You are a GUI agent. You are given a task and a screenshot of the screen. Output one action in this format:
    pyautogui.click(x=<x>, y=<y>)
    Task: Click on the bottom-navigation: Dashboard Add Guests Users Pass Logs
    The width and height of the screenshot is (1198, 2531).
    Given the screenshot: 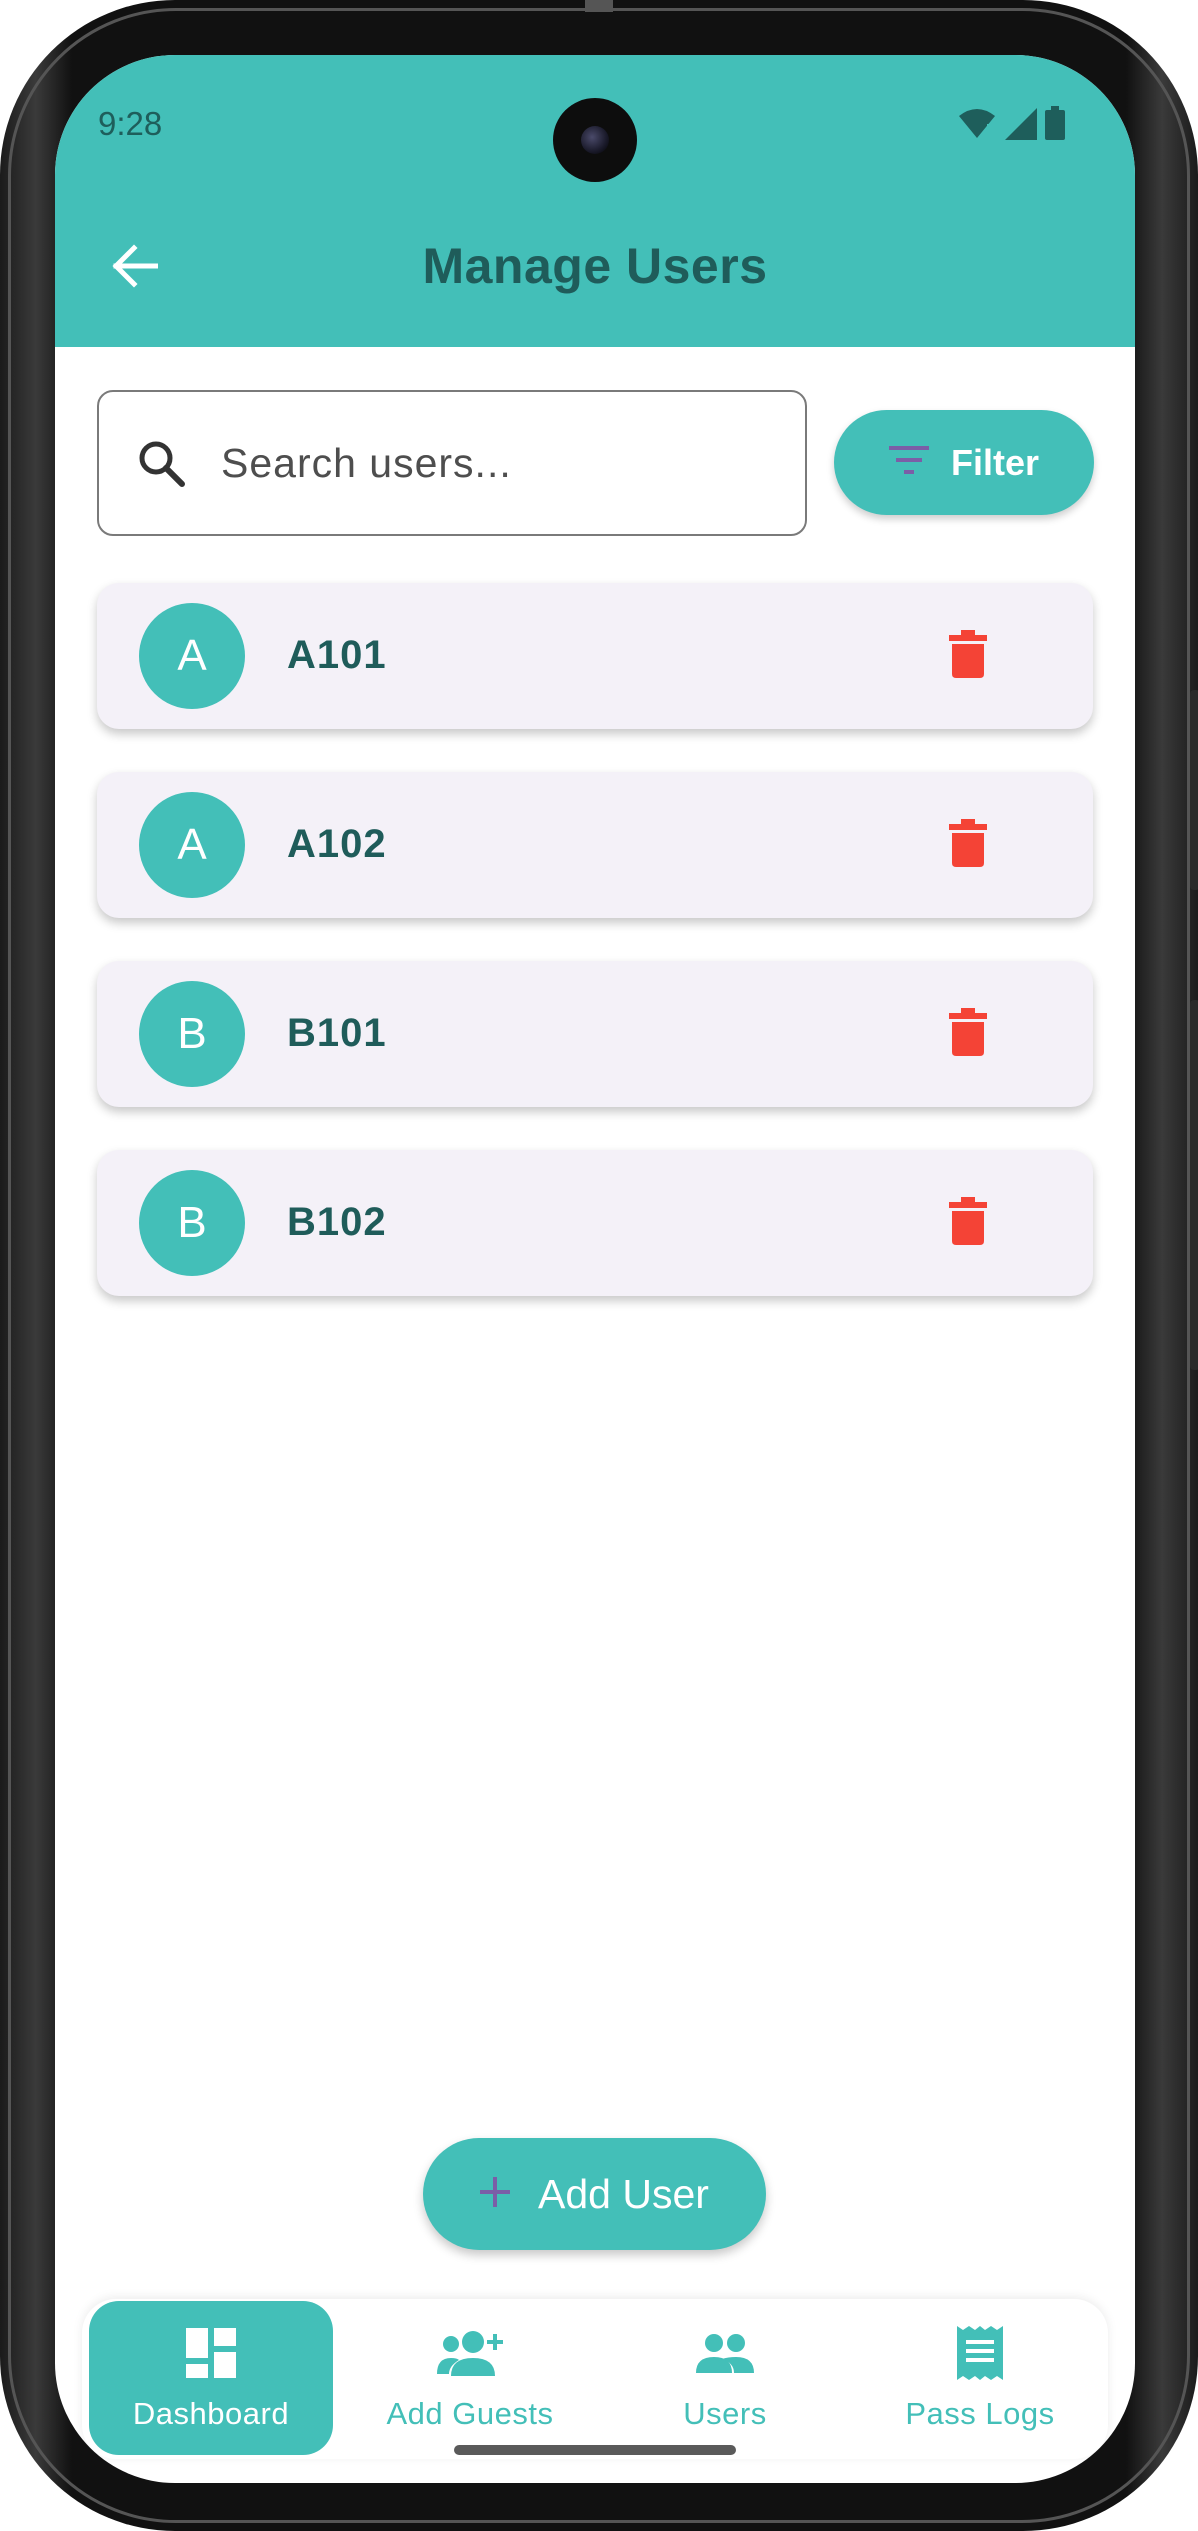 What is the action you would take?
    pyautogui.click(x=595, y=2379)
    